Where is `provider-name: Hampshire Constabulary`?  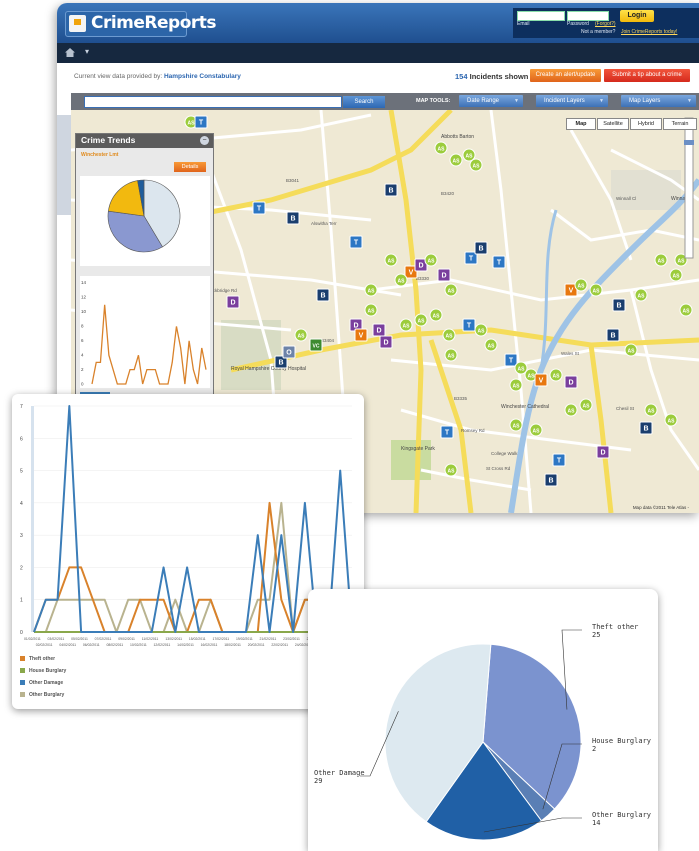
provider-name: Hampshire Constabulary is located at coordinates (202, 76).